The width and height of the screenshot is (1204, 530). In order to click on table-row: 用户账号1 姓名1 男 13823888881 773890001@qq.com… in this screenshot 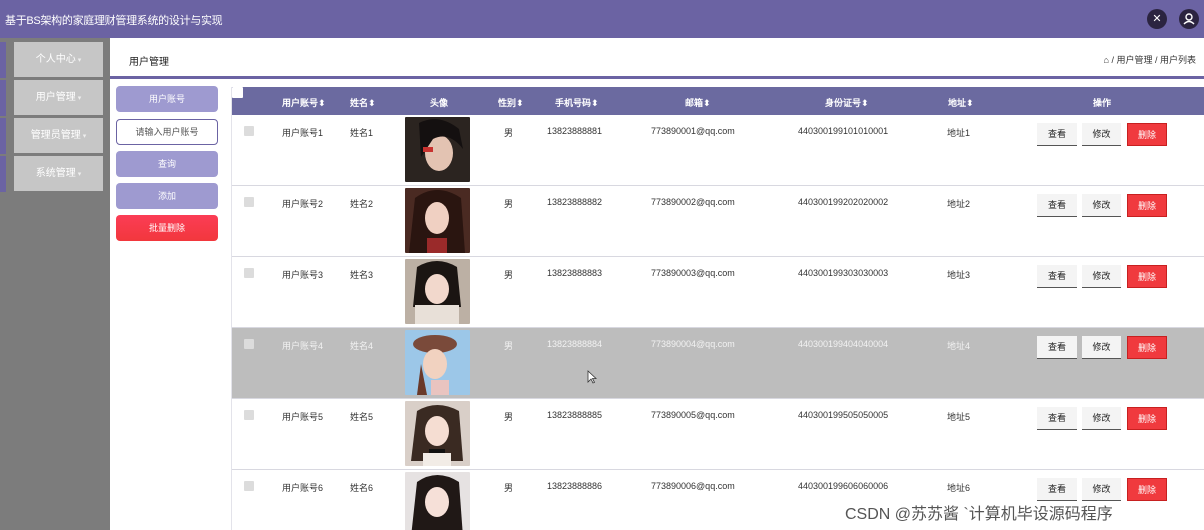, I will do `click(718, 150)`.